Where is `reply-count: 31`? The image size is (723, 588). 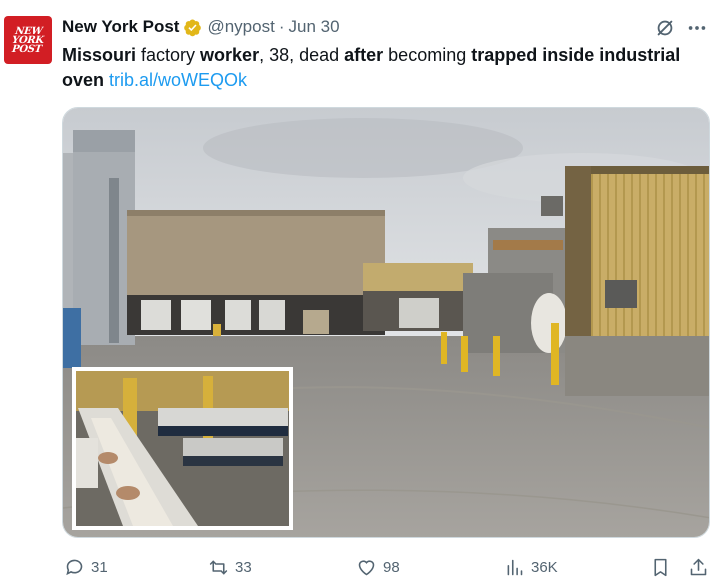 reply-count: 31 is located at coordinates (99, 567).